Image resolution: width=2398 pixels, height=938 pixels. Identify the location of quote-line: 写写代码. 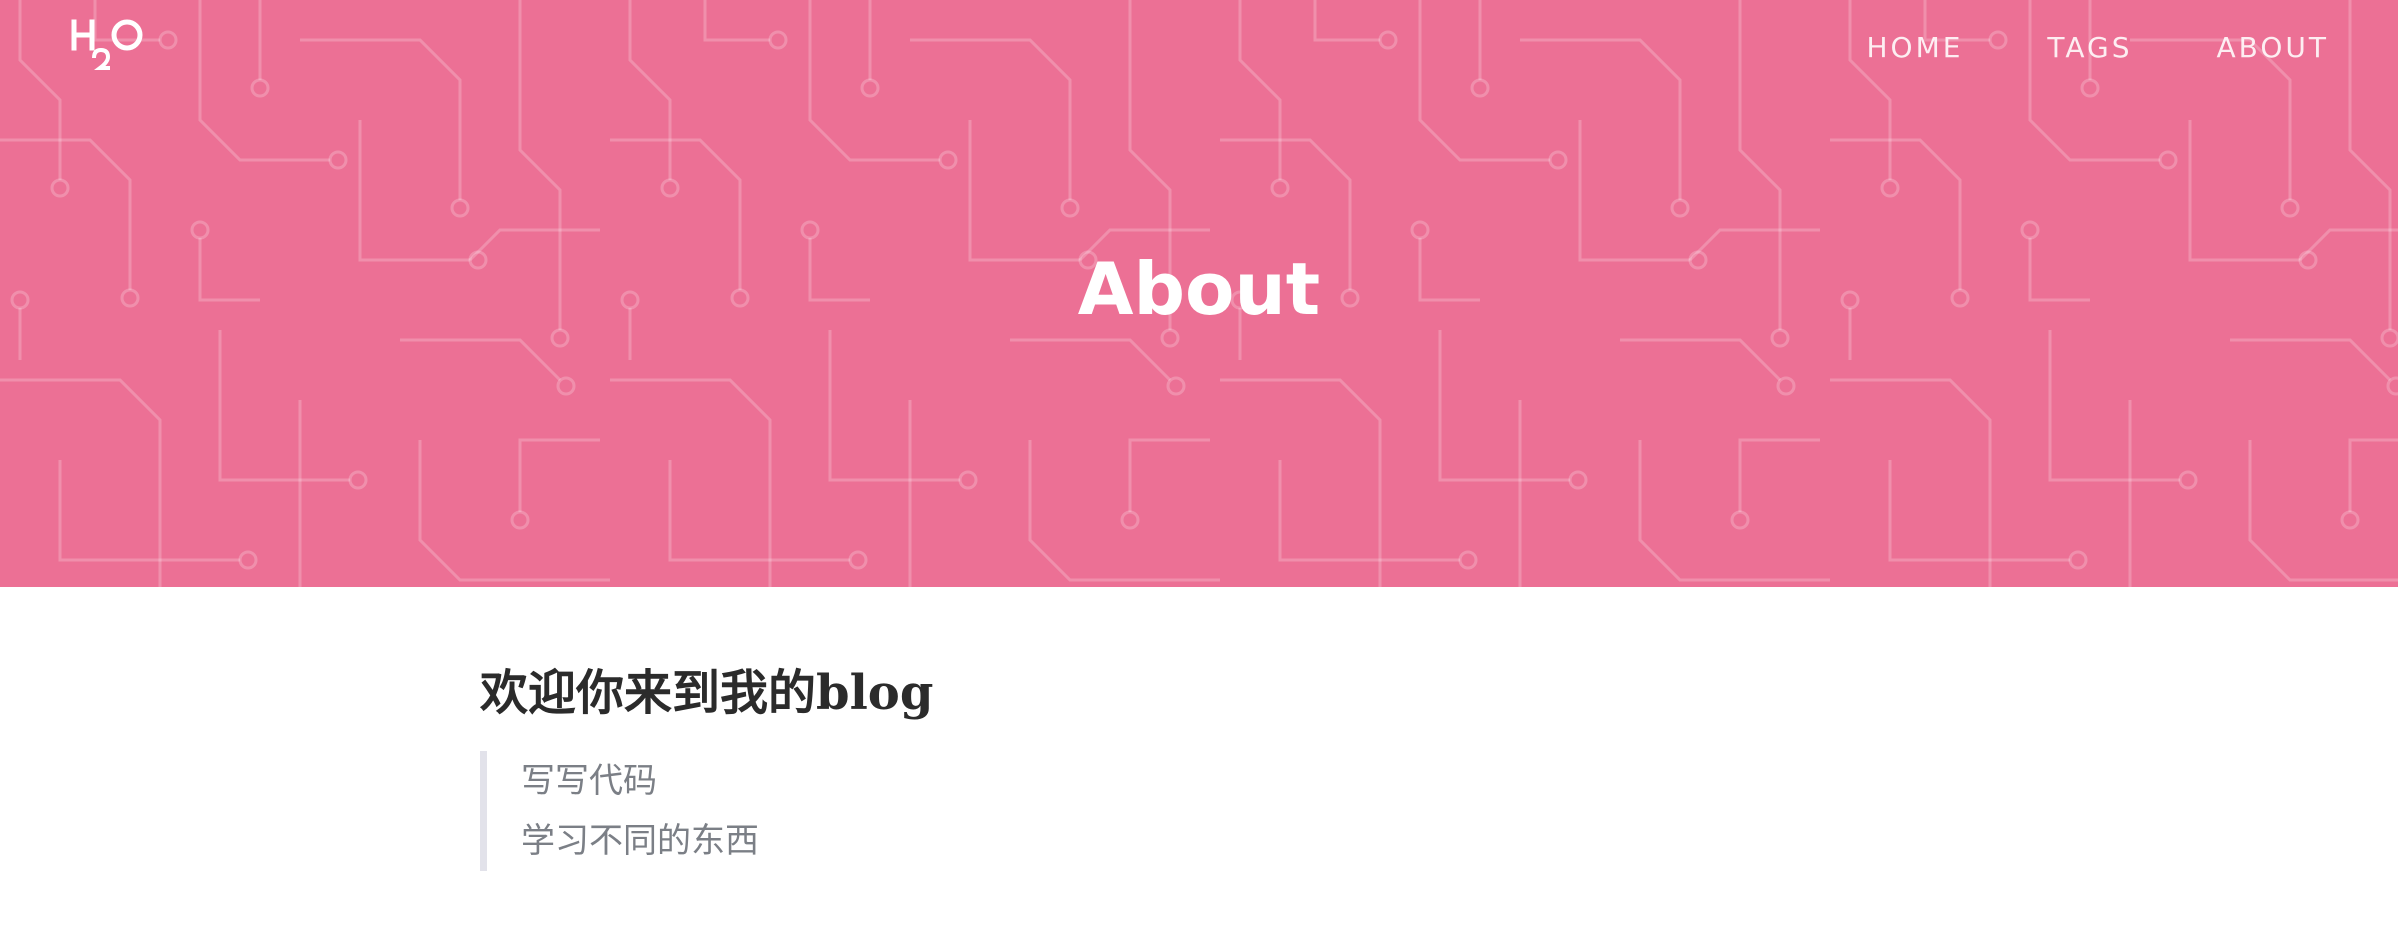
(589, 781).